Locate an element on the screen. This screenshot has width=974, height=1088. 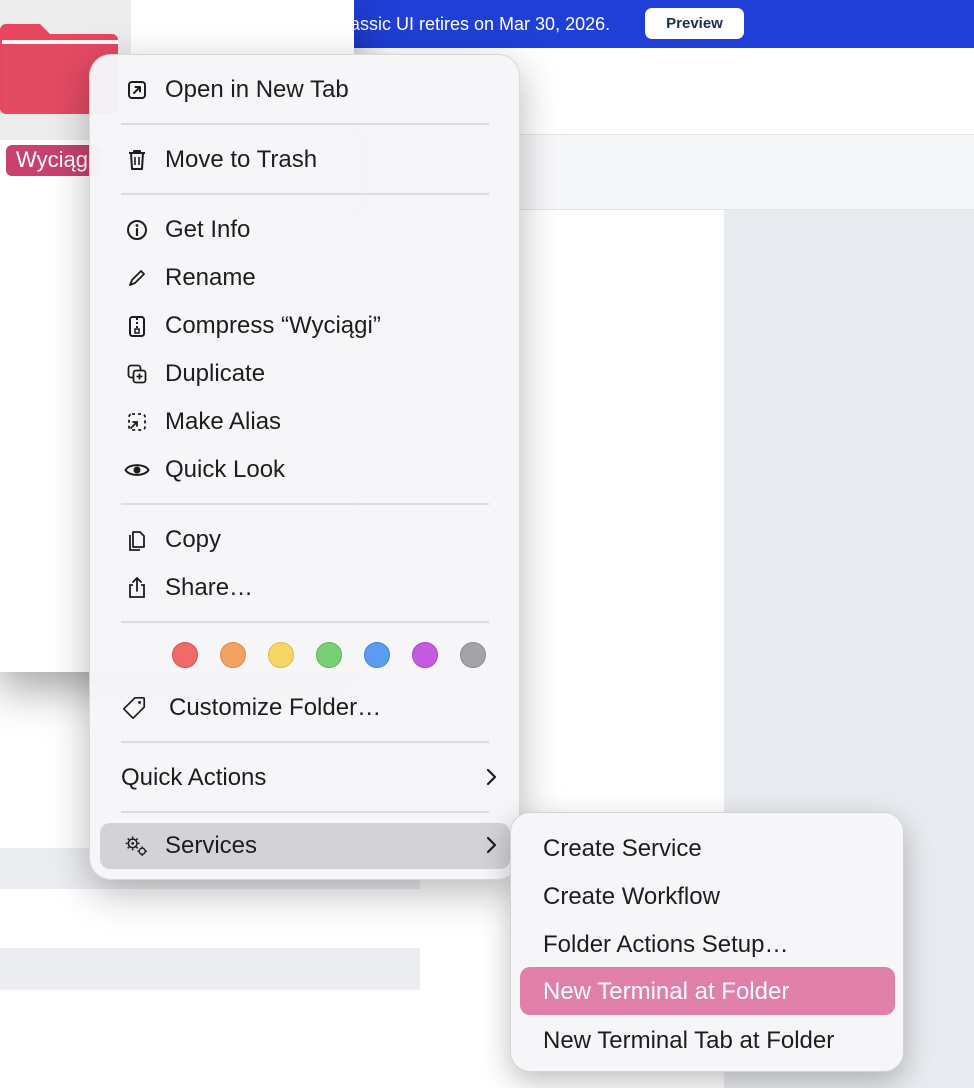
submenu-item-label: New Terminal at Folder is located at coordinates (666, 991).